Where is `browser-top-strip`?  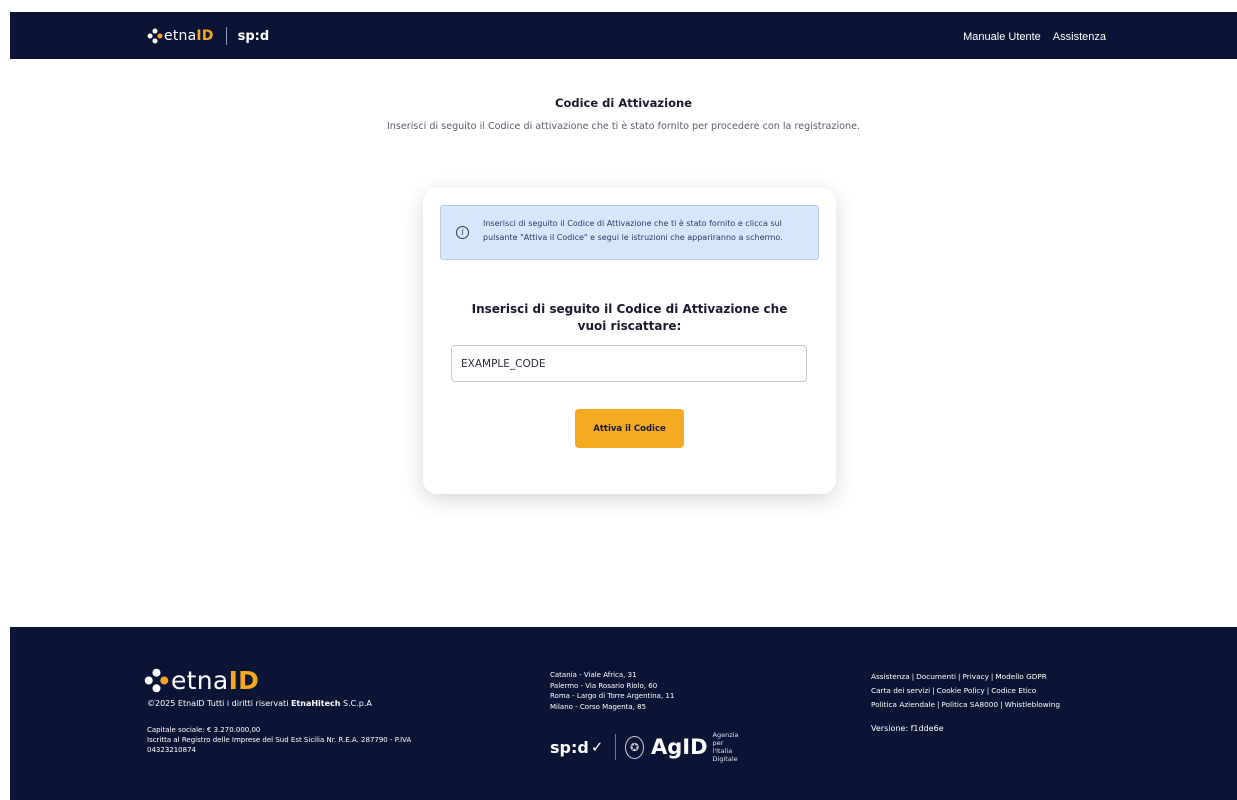 browser-top-strip is located at coordinates (618, 6).